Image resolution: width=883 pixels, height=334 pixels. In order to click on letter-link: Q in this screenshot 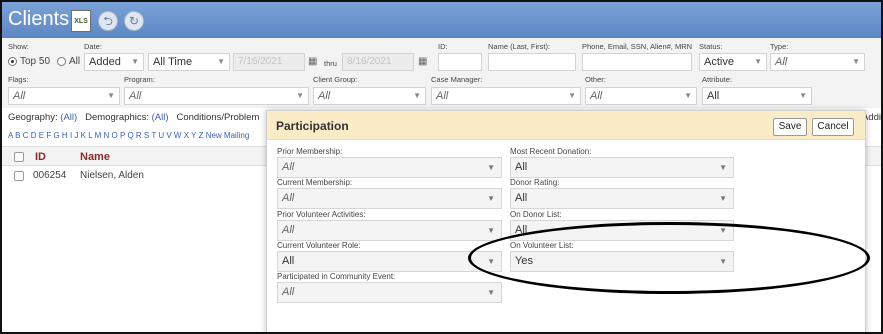, I will do `click(130, 135)`.